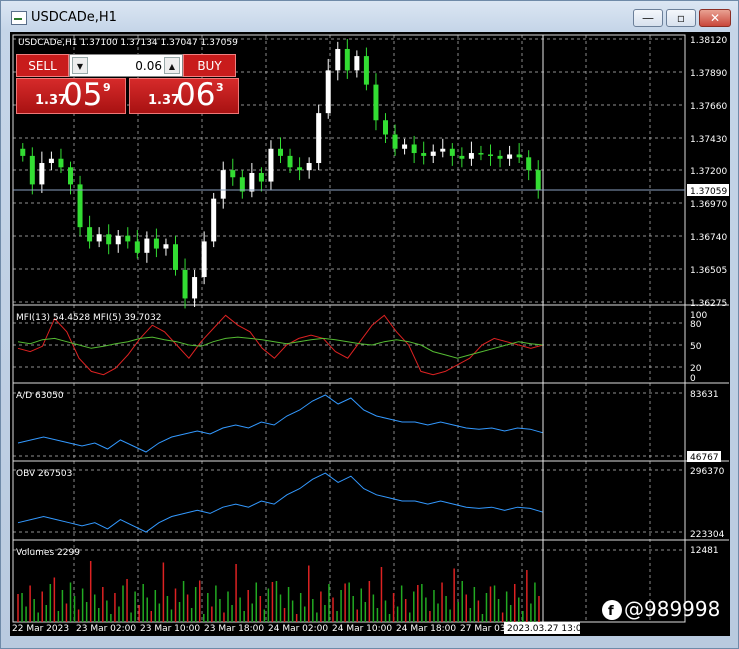 The image size is (739, 649). What do you see at coordinates (278, 591) in the screenshot?
I see `volume-bars` at bounding box center [278, 591].